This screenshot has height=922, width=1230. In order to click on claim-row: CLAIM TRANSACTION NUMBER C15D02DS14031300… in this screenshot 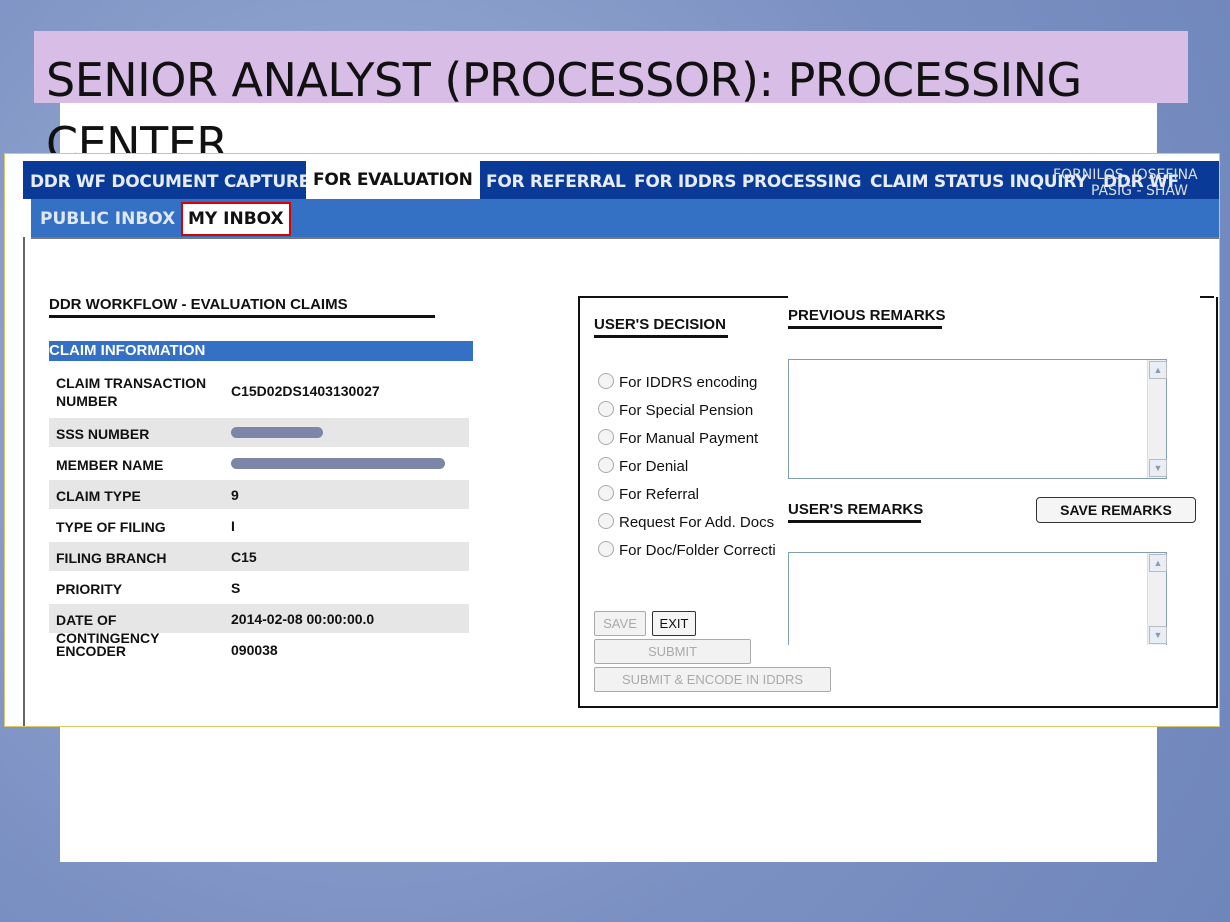, I will do `click(218, 392)`.